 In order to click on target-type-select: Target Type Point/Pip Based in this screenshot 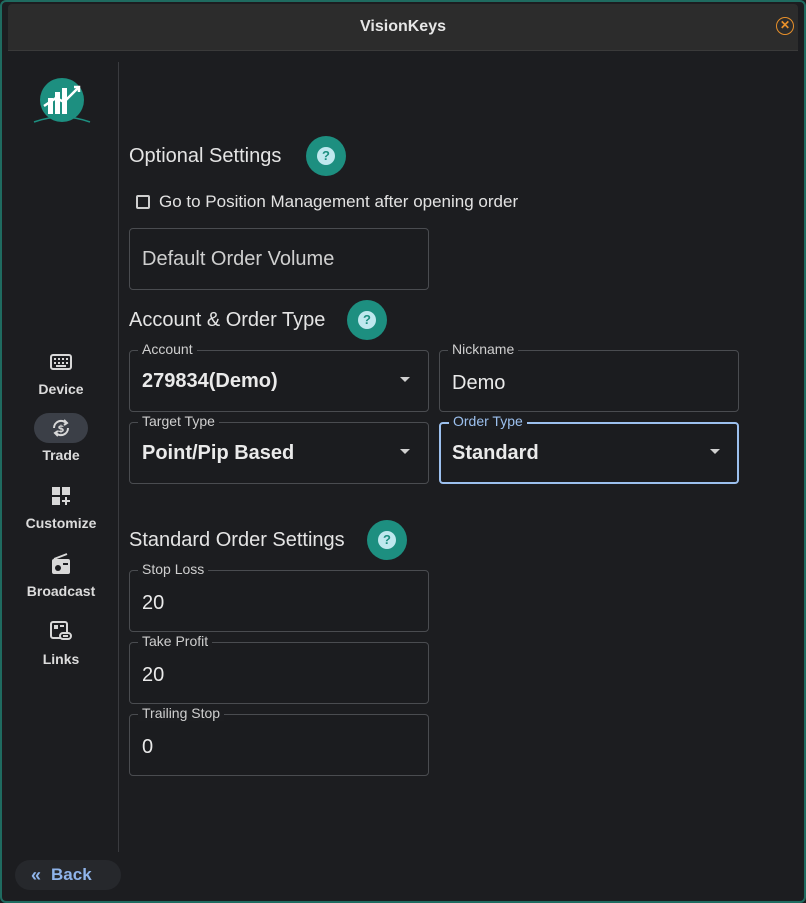, I will do `click(279, 448)`.